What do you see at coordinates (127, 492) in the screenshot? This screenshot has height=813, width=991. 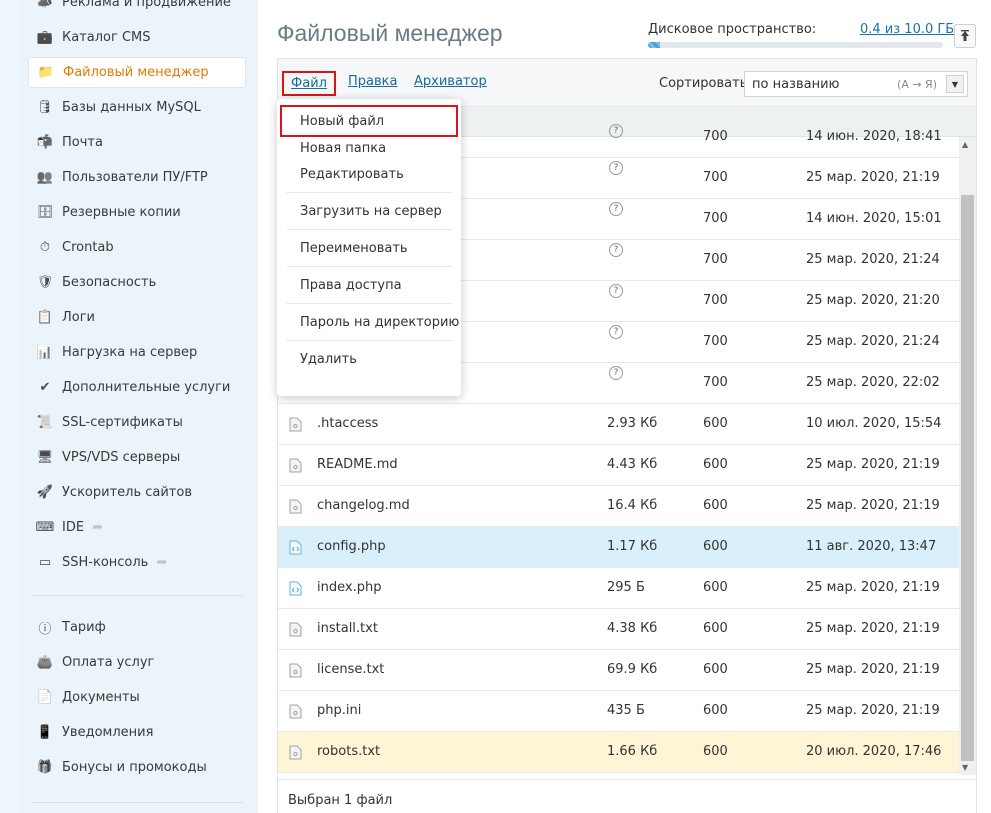 I see `sidebar-item-label: Ускоритель сайтов` at bounding box center [127, 492].